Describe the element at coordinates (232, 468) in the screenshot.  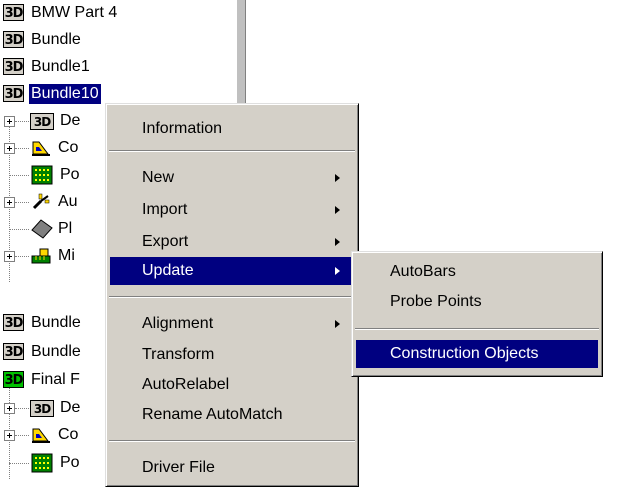
I see `menu-item-driver-file: Driver File` at that location.